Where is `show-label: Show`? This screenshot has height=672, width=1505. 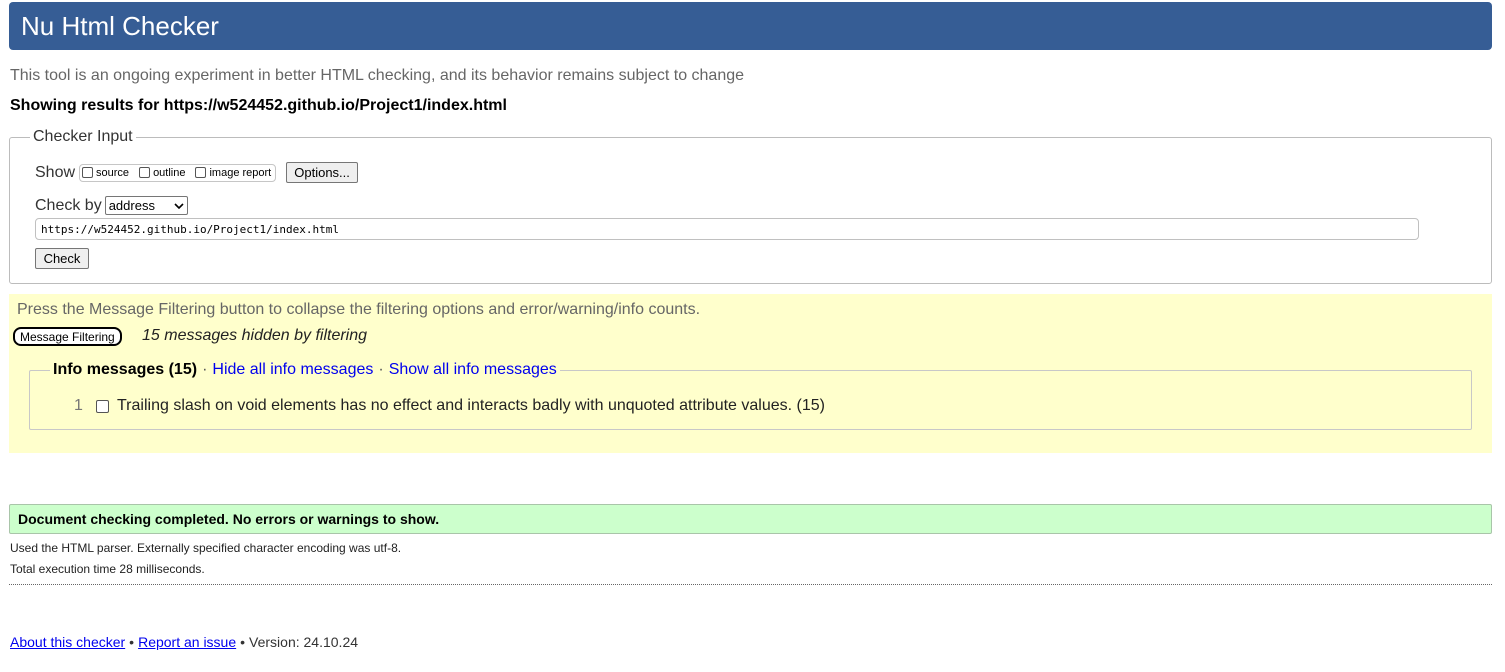 show-label: Show is located at coordinates (55, 172).